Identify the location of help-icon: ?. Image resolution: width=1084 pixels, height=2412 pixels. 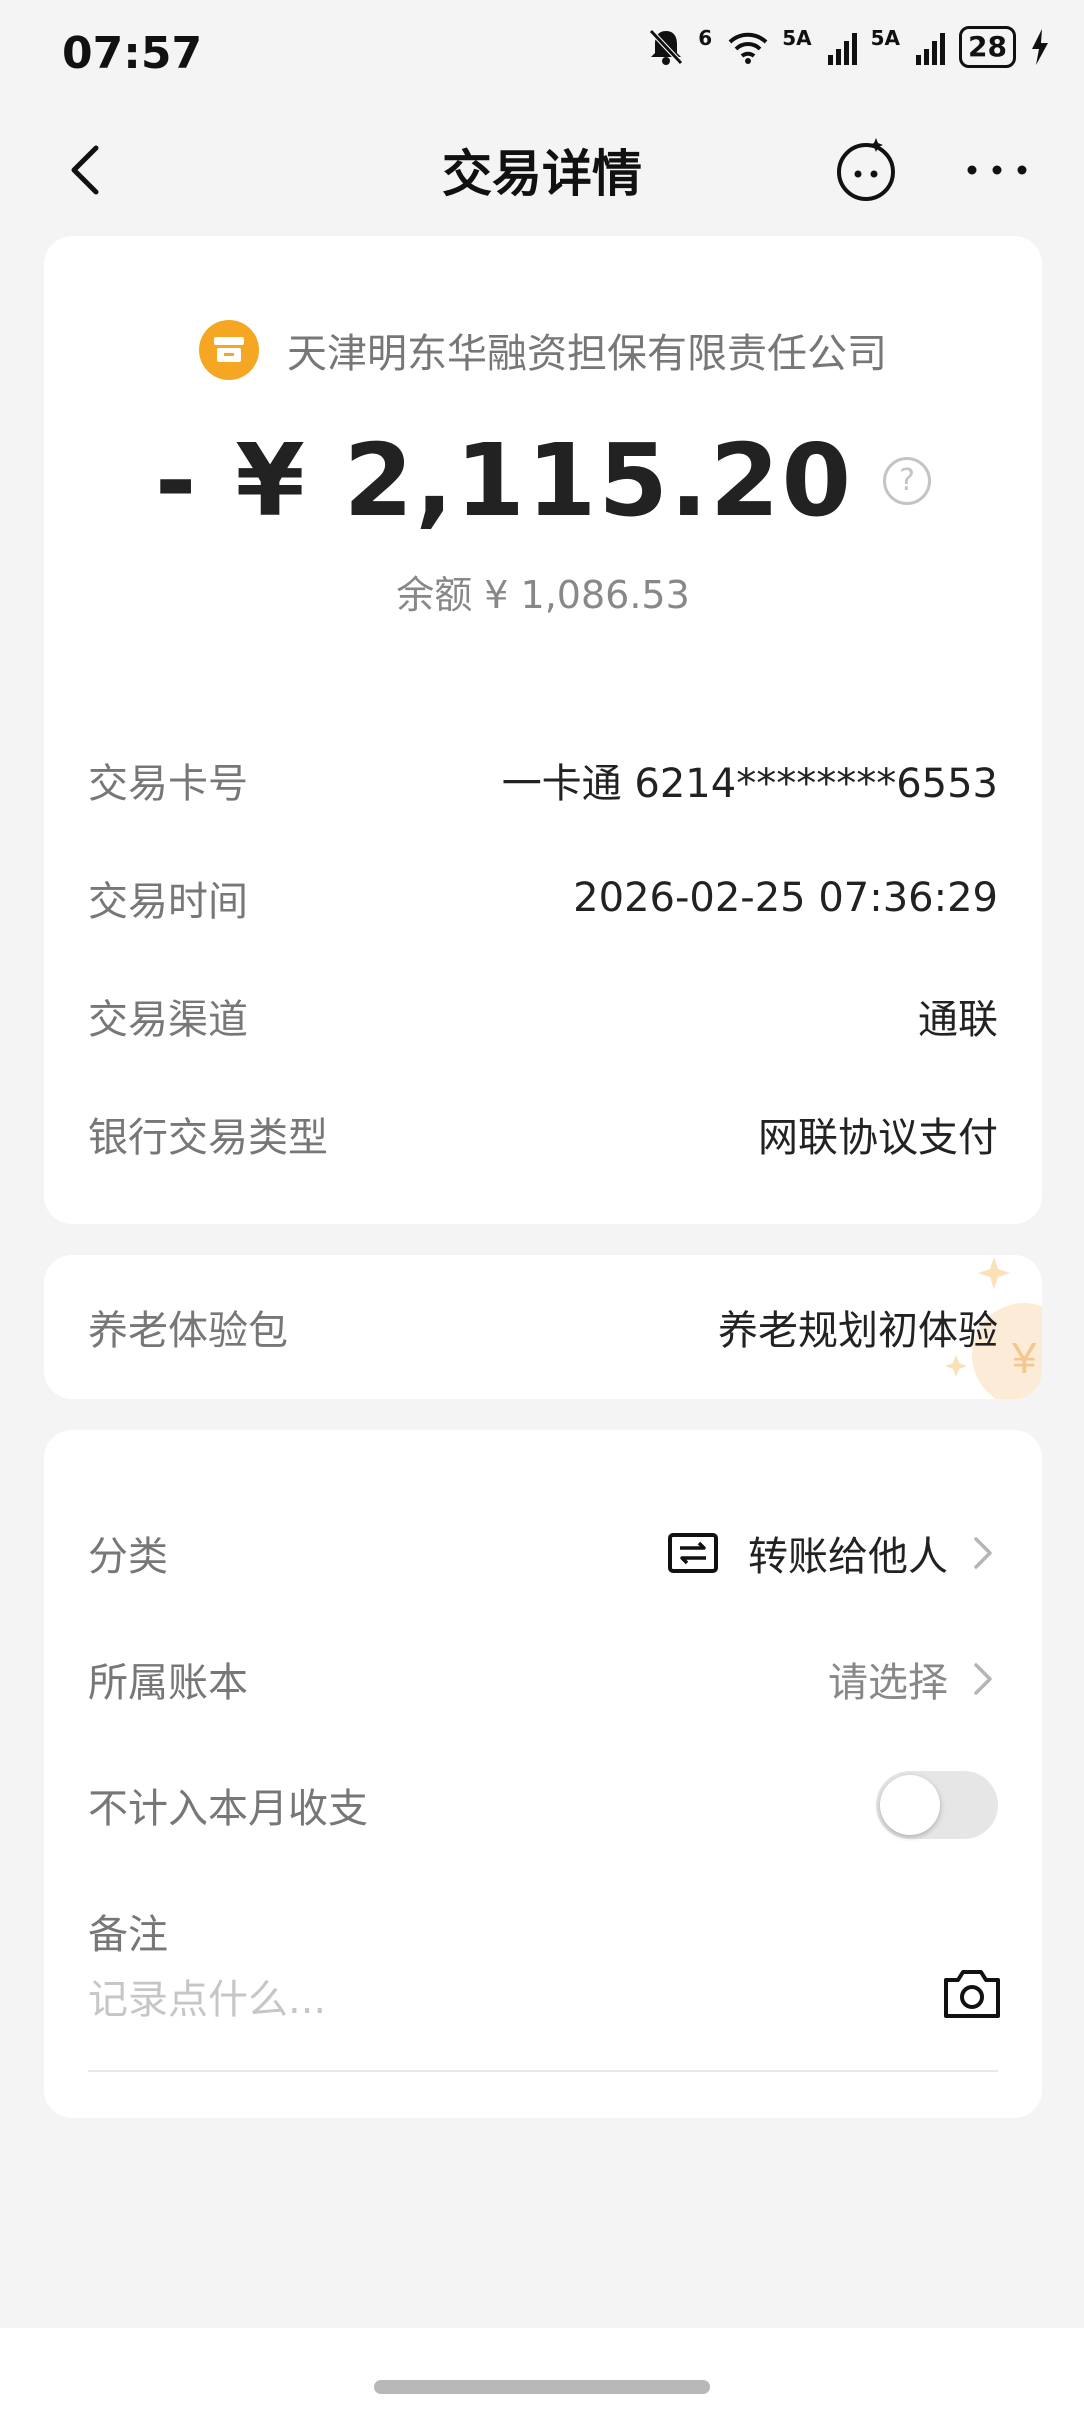
(907, 480).